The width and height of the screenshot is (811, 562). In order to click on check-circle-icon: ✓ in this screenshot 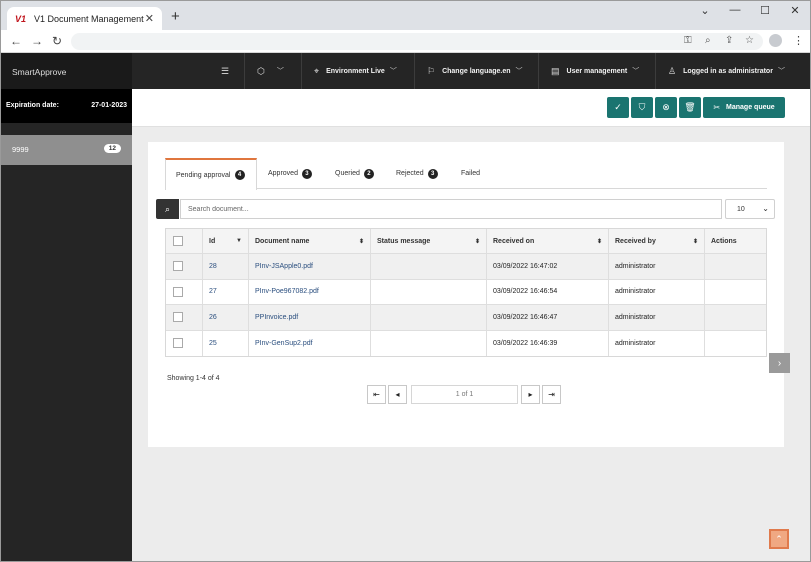, I will do `click(618, 107)`.